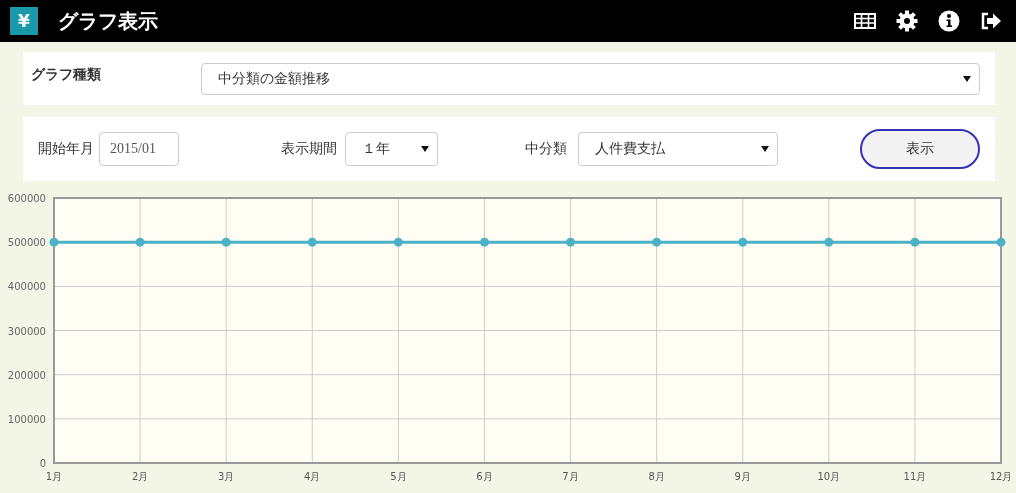 Image resolution: width=1016 pixels, height=493 pixels. I want to click on app-logo: ¥, so click(24, 21).